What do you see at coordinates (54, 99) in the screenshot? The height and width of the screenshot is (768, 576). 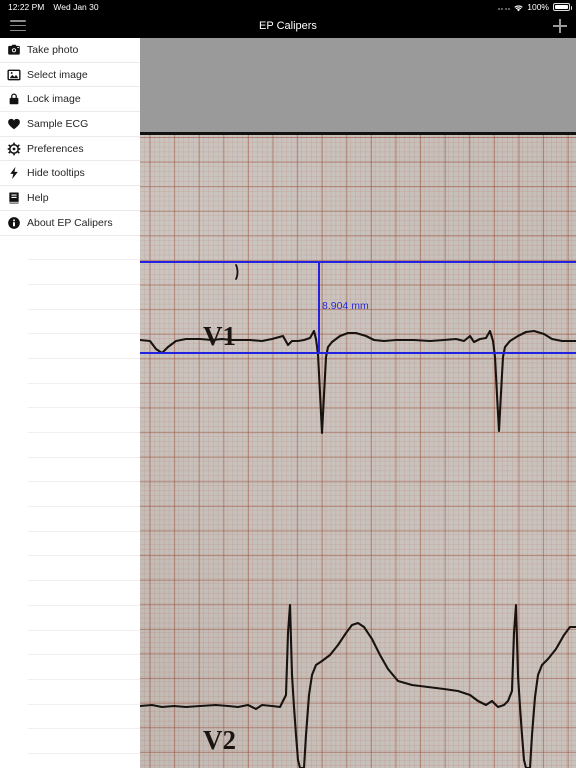 I see `menu-item-label: Lock image` at bounding box center [54, 99].